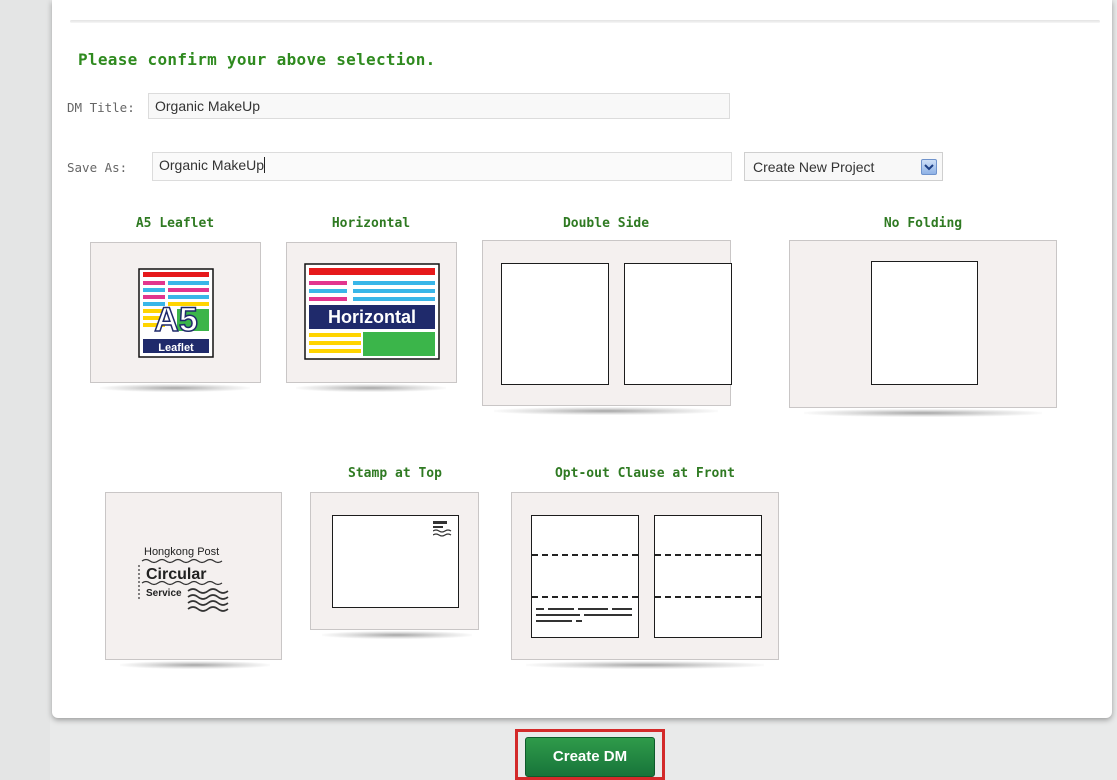 The image size is (1117, 780). I want to click on hongkong-post-thumbnail: Hongkong Post Circular Service, so click(183, 579).